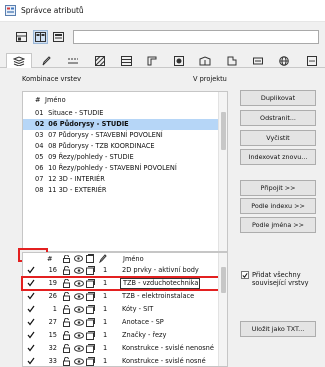  Describe the element at coordinates (121, 348) in the screenshot. I see `layer-row: 32 1 Konstrukce - svislé nenosné` at that location.